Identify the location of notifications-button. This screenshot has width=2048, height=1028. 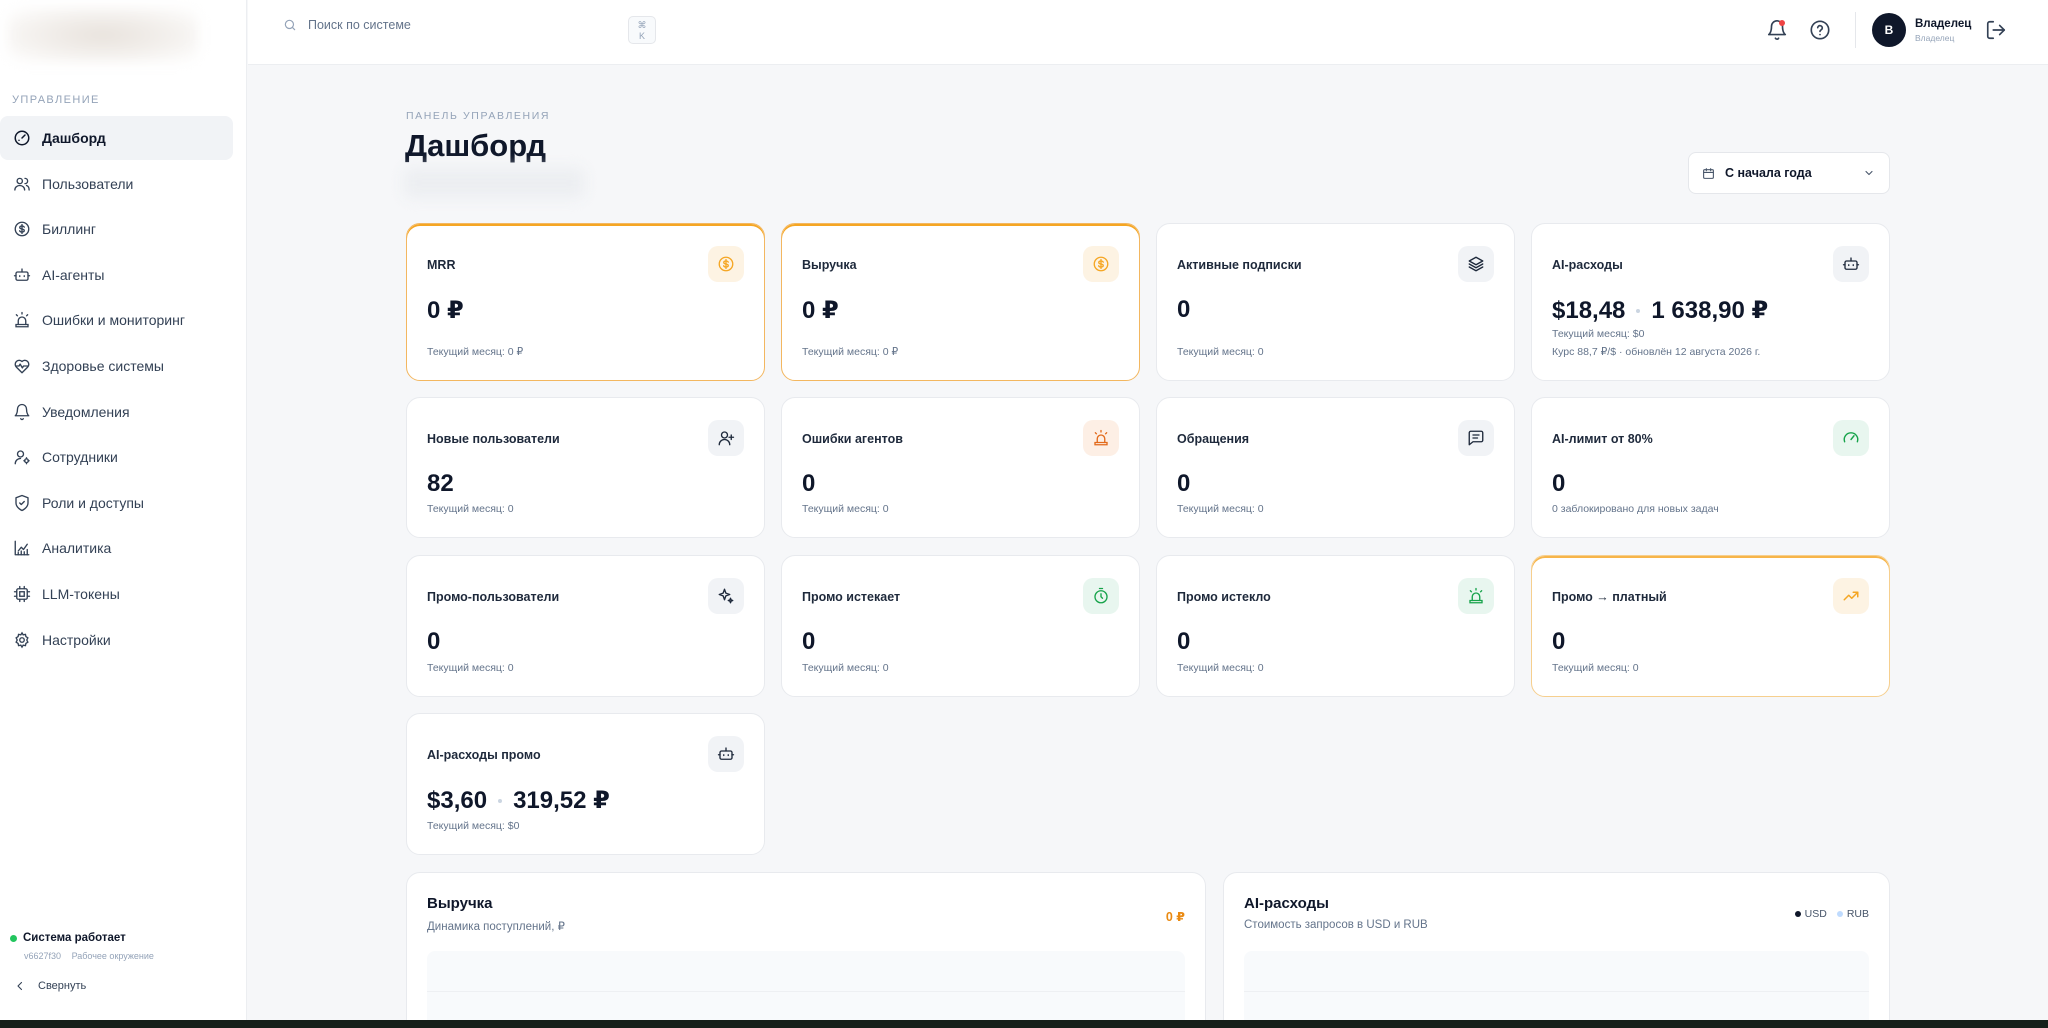
(1777, 30).